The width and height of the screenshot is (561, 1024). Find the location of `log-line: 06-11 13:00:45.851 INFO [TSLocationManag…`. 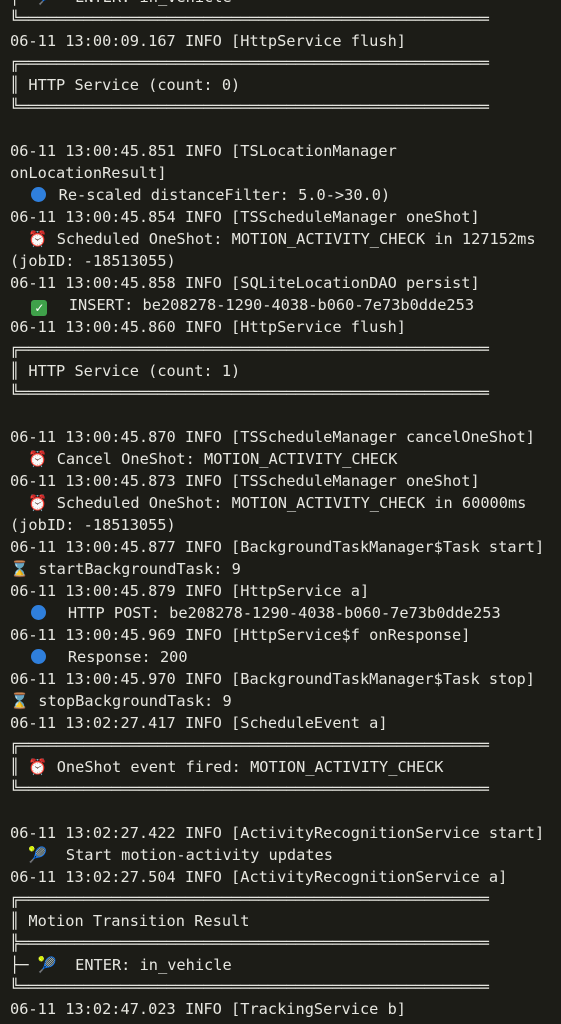

log-line: 06-11 13:00:45.851 INFO [TSLocationManag… is located at coordinates (203, 151).